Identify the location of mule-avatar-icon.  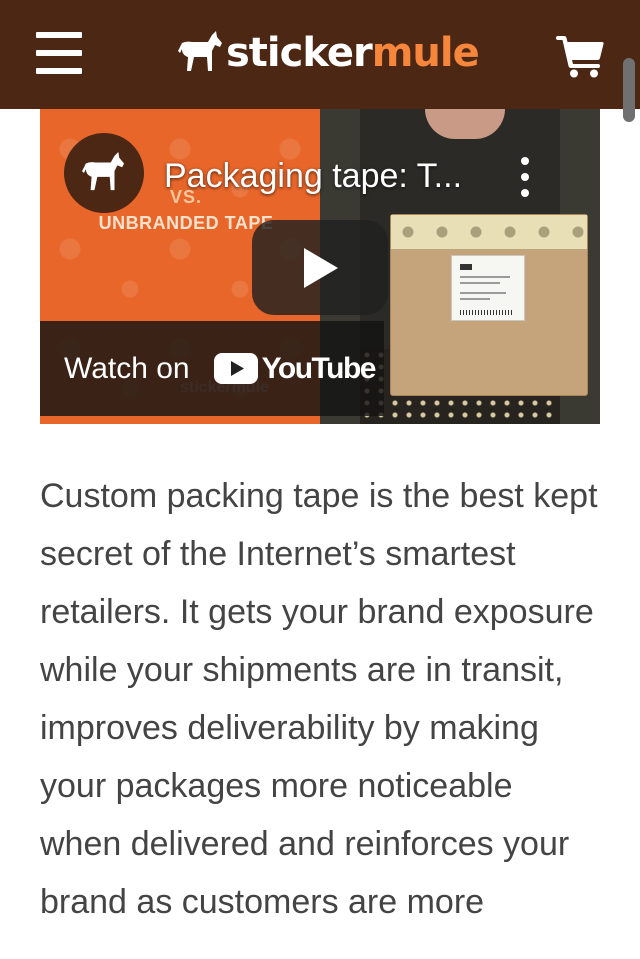
(103, 171).